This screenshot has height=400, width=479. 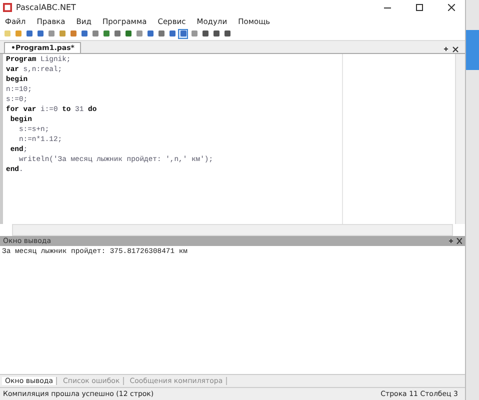 I want to click on maximize-icon, so click(x=419, y=8).